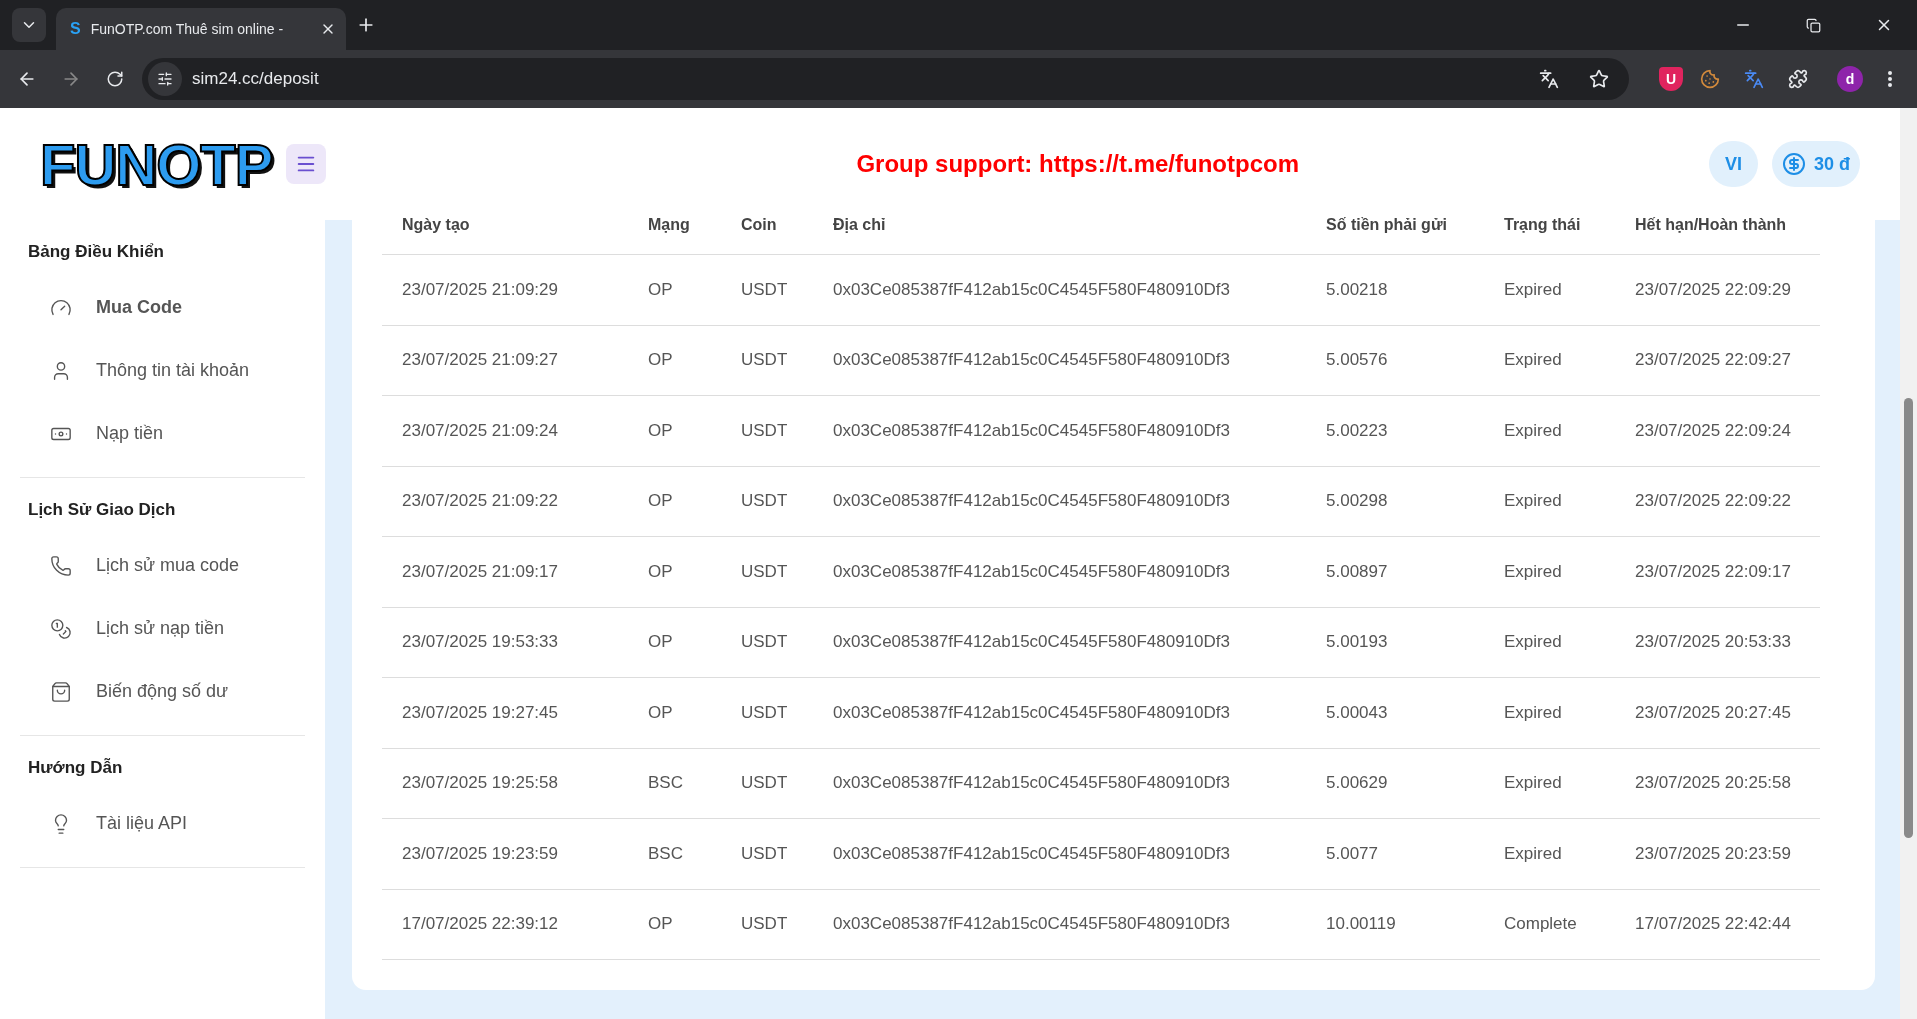 The width and height of the screenshot is (1917, 1019). What do you see at coordinates (1599, 79) in the screenshot?
I see `bookmark-icon` at bounding box center [1599, 79].